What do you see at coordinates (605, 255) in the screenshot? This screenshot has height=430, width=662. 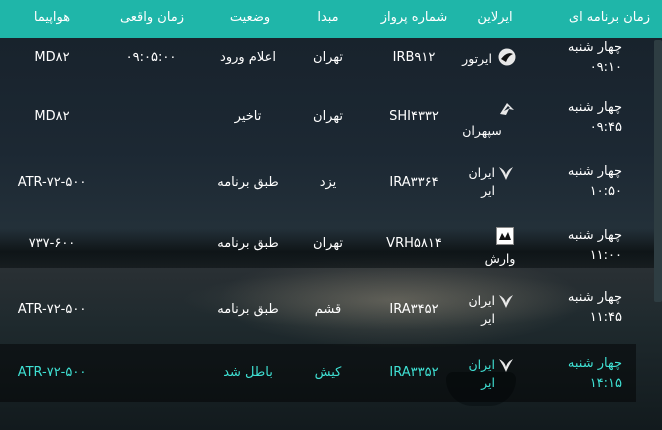 I see `scheduled-clock: ۱۱:۰۰` at bounding box center [605, 255].